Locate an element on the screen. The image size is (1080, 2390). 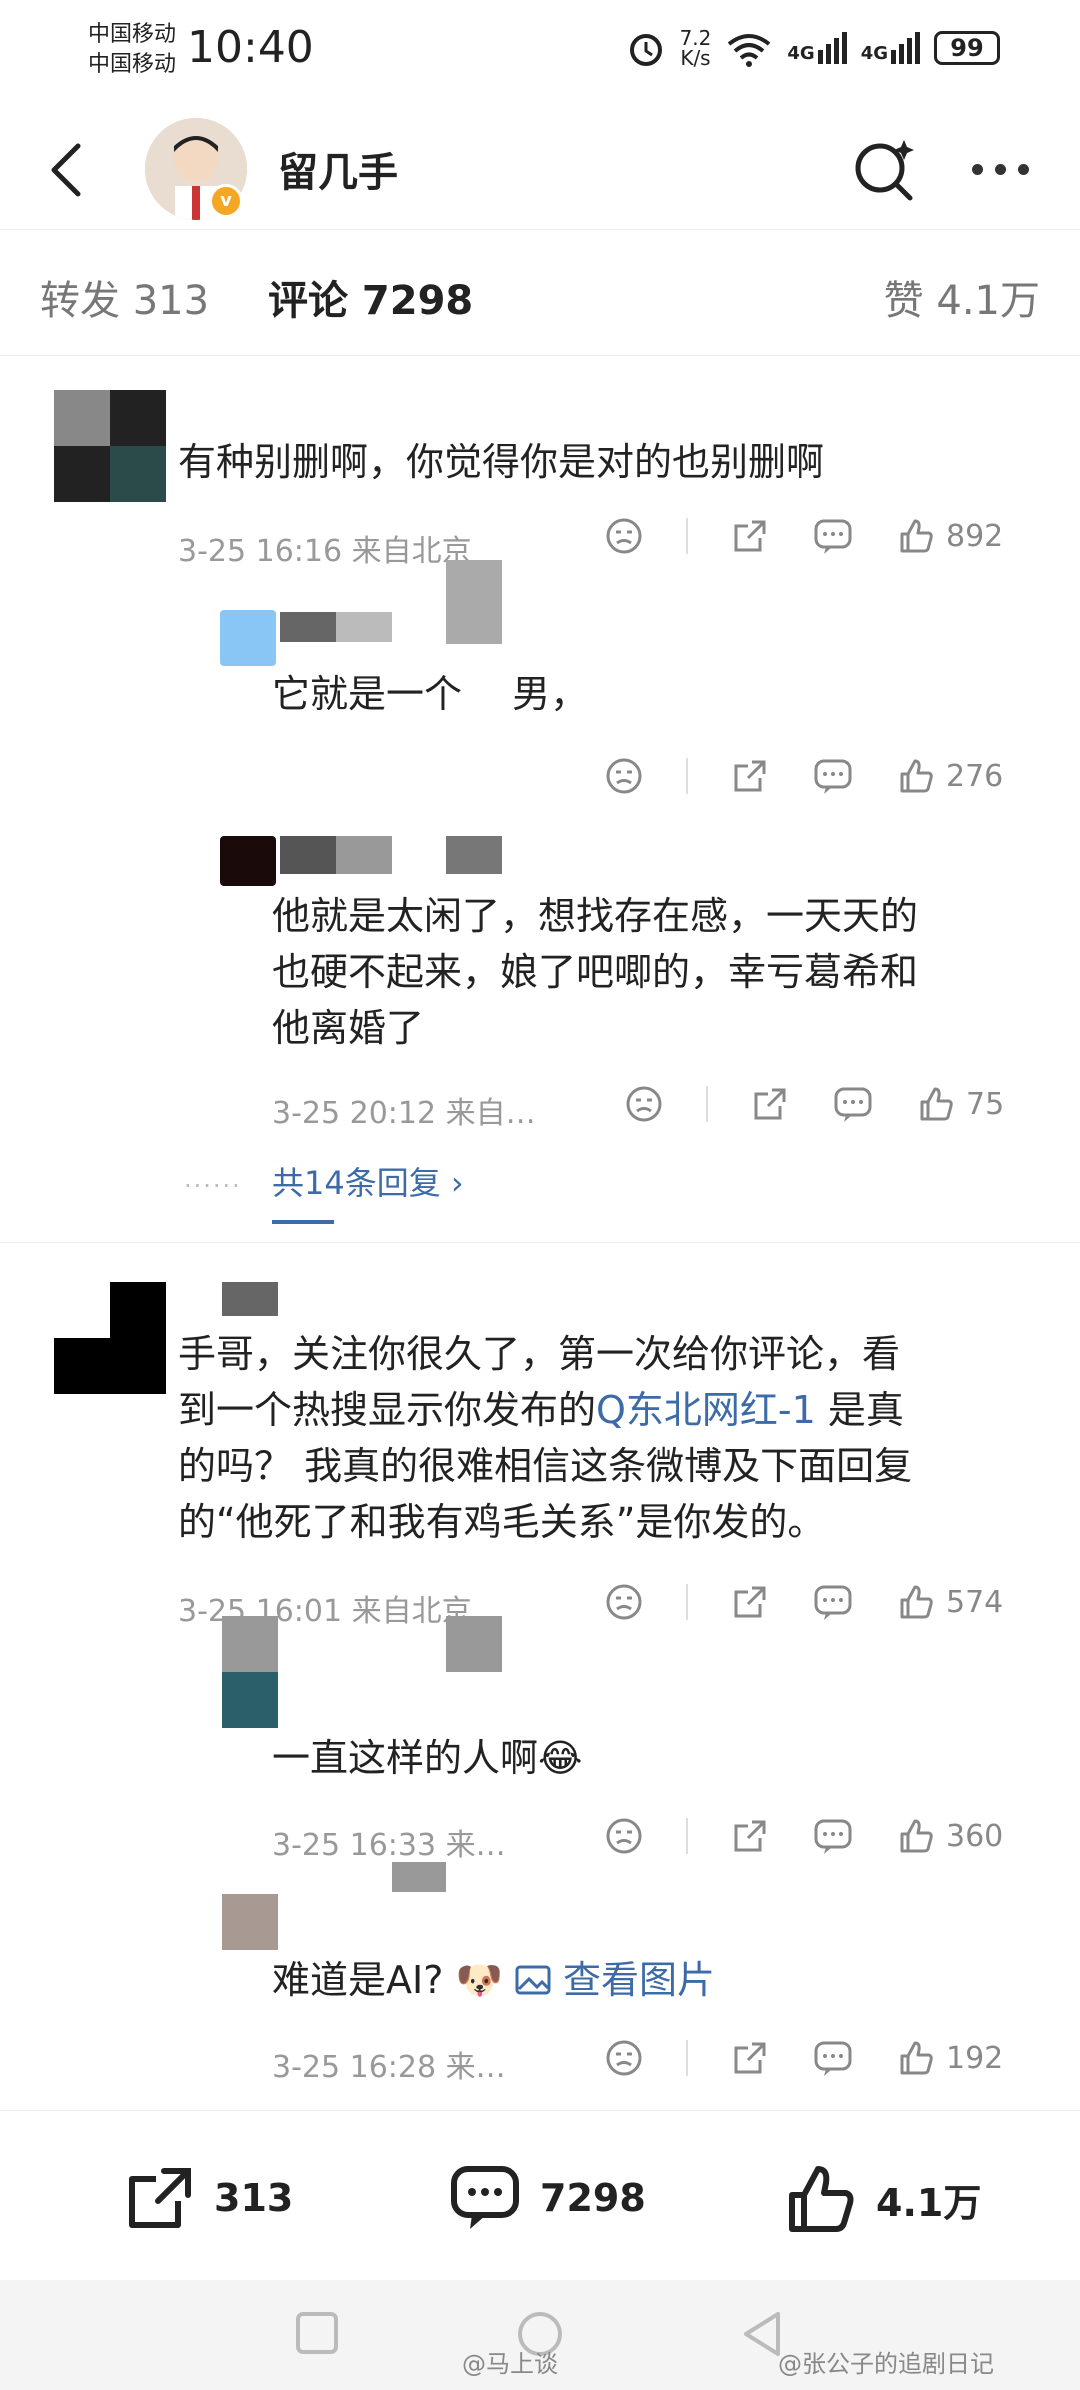
carrier-2: 中国移动 is located at coordinates (132, 64).